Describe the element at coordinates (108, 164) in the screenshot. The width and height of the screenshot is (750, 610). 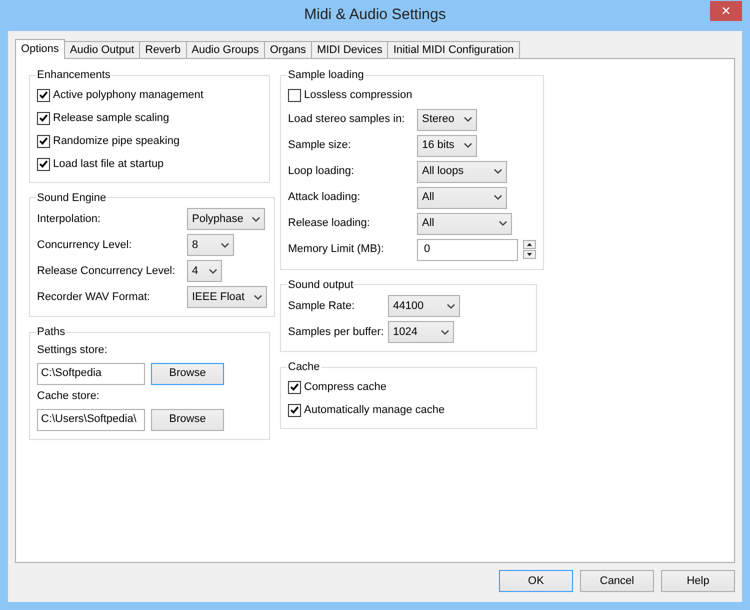
I see `checkbox-label: Load last file at startup` at that location.